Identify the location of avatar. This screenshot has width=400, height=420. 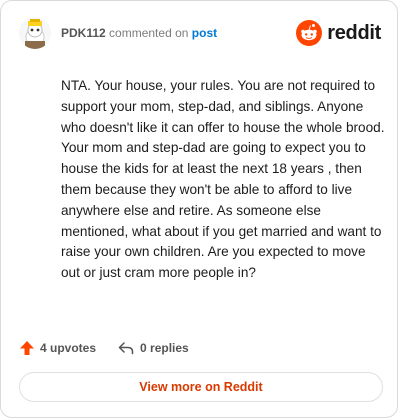
(35, 33).